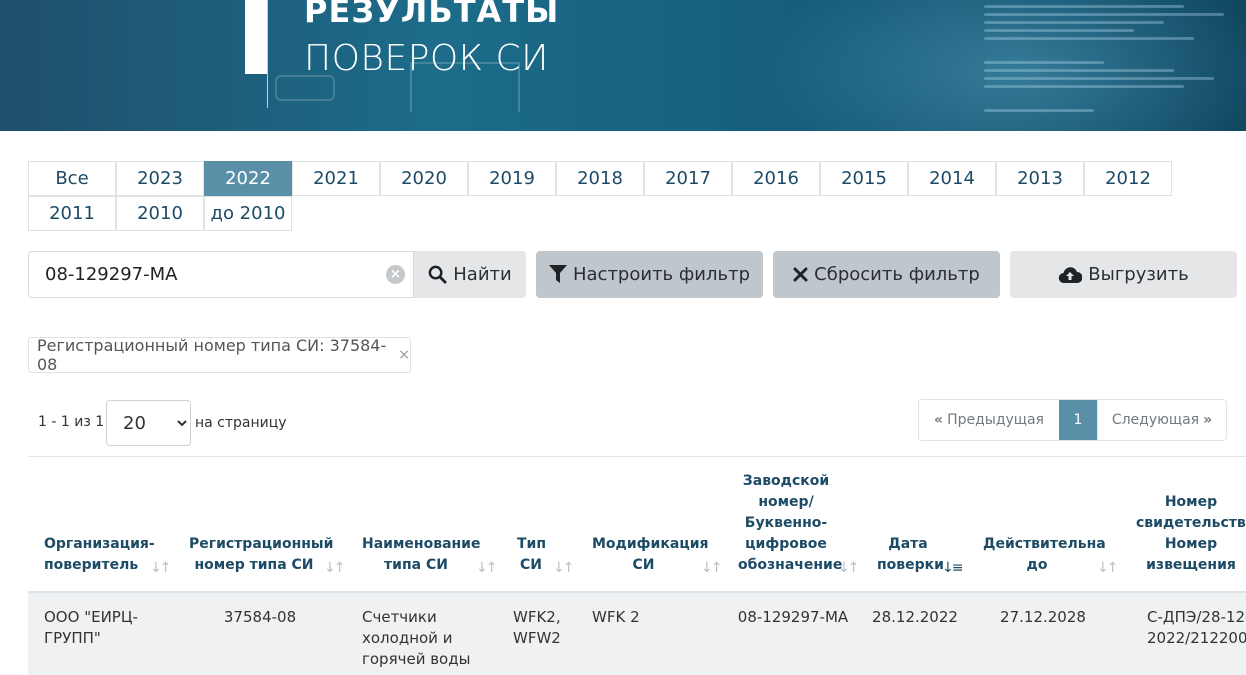 This screenshot has width=1246, height=675. I want to click on header-mod-line: СИ, so click(643, 565).